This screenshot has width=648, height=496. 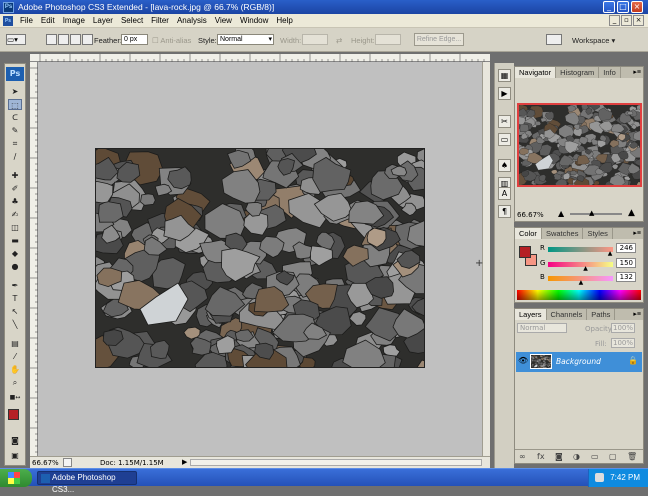 What do you see at coordinates (15, 440) in the screenshot?
I see `quick-mask-icon: ◙` at bounding box center [15, 440].